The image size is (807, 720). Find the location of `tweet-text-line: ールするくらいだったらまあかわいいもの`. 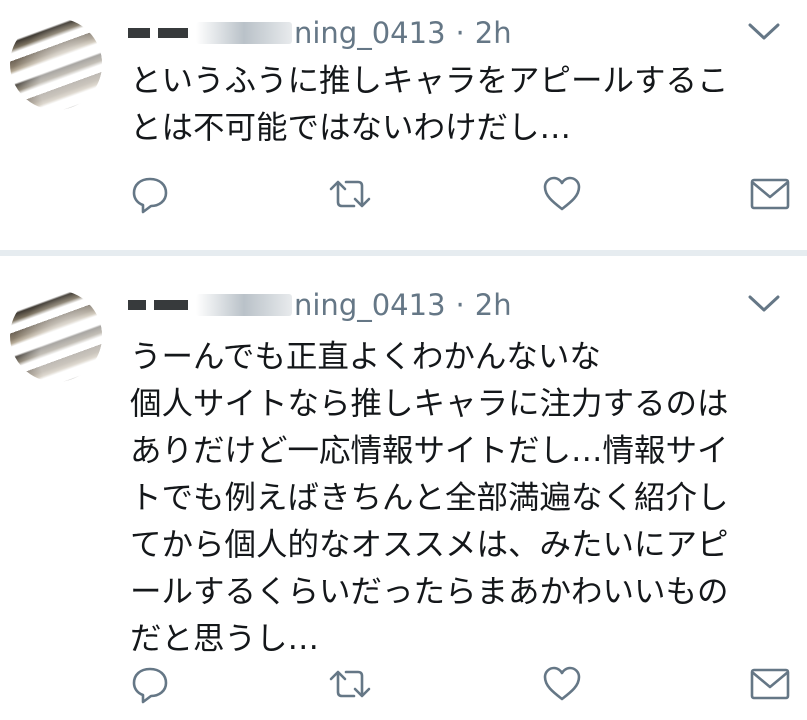

tweet-text-line: ールするくらいだったらまあかわいいもの is located at coordinates (429, 592).